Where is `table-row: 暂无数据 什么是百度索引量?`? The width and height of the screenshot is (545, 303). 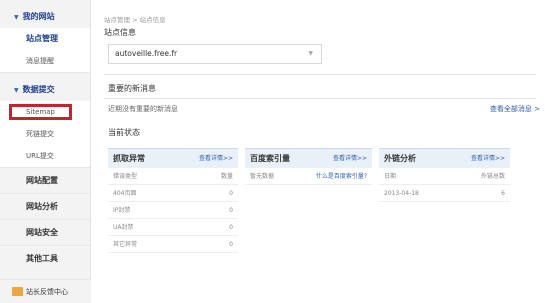 table-row: 暂无数据 什么是百度索引量? is located at coordinates (308, 176).